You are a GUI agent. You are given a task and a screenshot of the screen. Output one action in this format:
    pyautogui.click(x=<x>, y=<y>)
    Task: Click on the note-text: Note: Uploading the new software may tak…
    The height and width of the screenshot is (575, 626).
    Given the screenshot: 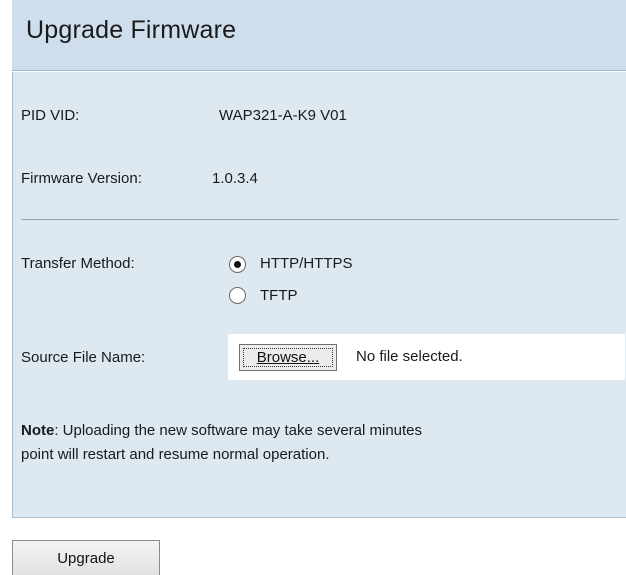 What is the action you would take?
    pyautogui.click(x=323, y=443)
    